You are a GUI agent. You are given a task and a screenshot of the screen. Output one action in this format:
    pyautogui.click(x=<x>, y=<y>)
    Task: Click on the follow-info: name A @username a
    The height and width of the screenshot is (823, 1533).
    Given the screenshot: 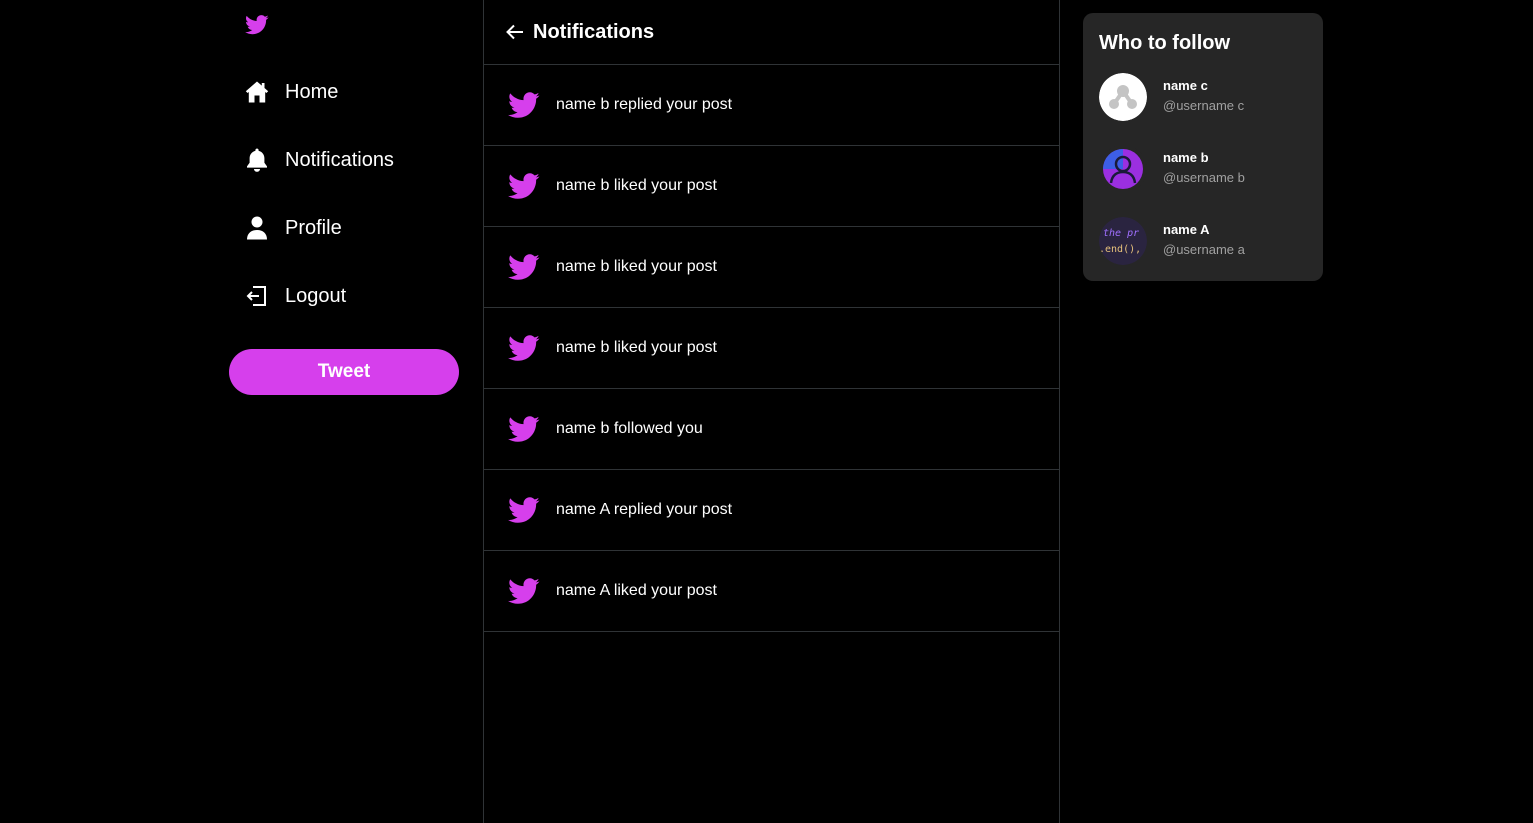 What is the action you would take?
    pyautogui.click(x=1204, y=241)
    